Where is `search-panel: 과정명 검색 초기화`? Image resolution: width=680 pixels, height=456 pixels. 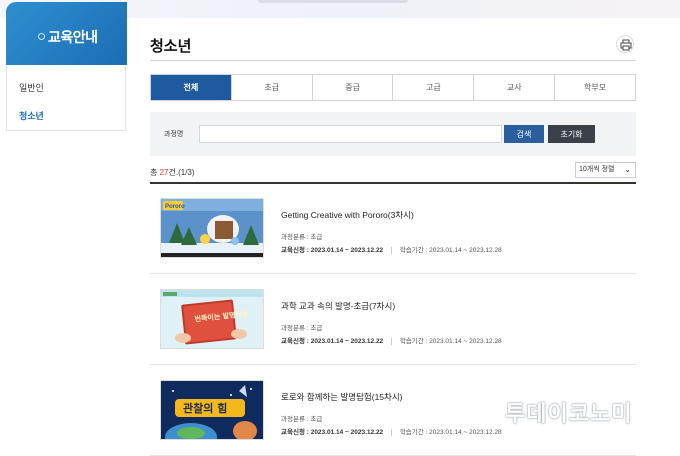 search-panel: 과정명 검색 초기화 is located at coordinates (393, 134).